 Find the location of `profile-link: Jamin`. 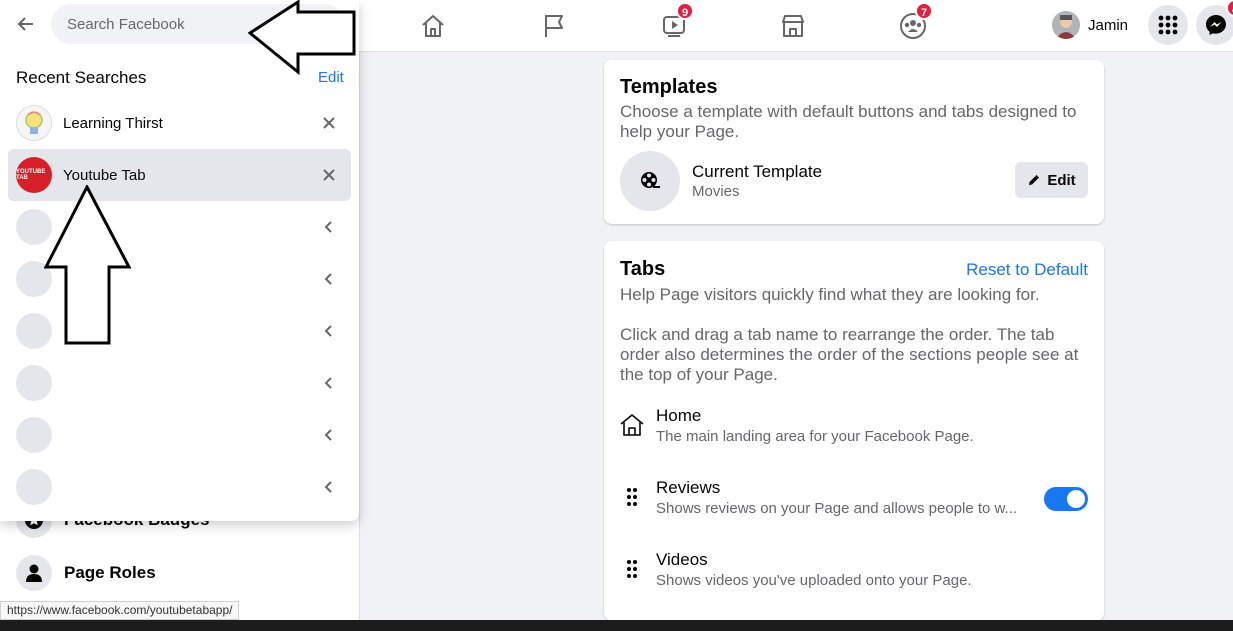

profile-link: Jamin is located at coordinates (1090, 25).